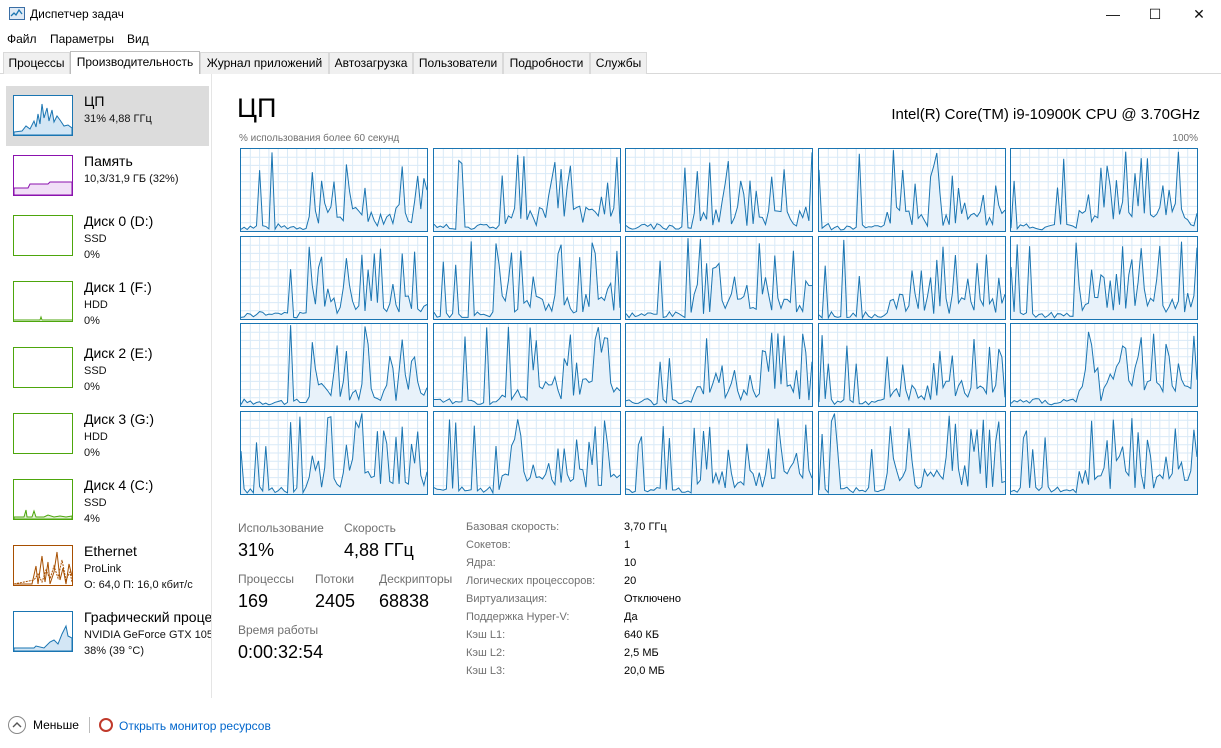 This screenshot has height=748, width=1221. I want to click on page-title: ЦП, so click(257, 108).